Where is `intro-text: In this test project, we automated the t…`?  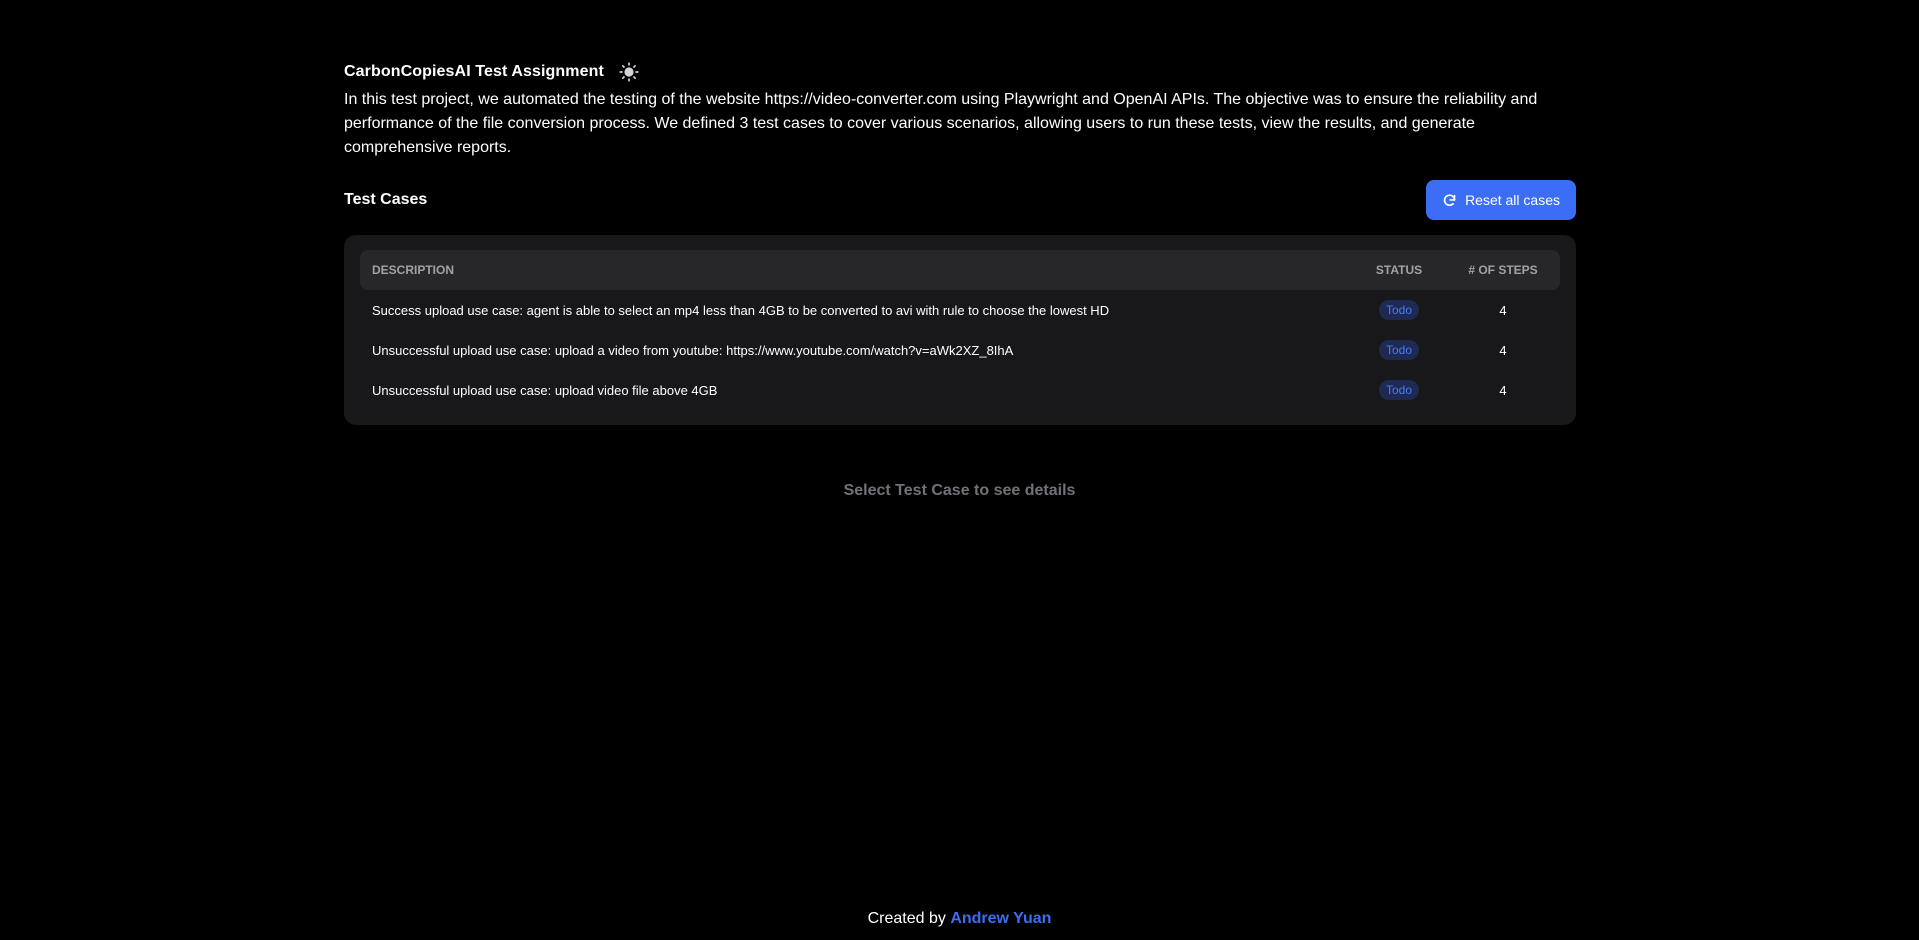 intro-text: In this test project, we automated the t… is located at coordinates (941, 123).